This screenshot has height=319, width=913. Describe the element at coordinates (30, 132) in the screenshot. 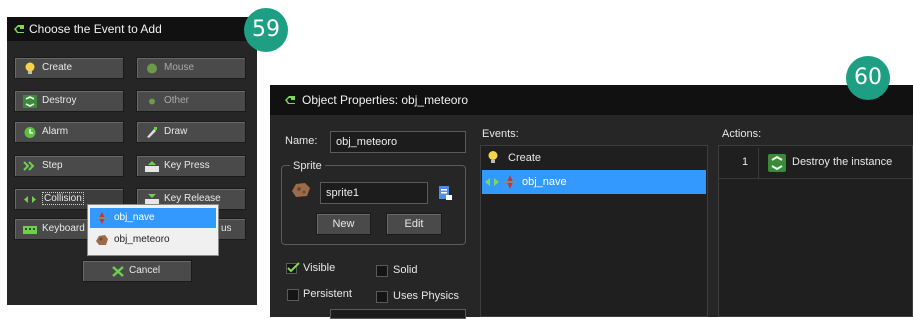

I see `clock-icon` at that location.